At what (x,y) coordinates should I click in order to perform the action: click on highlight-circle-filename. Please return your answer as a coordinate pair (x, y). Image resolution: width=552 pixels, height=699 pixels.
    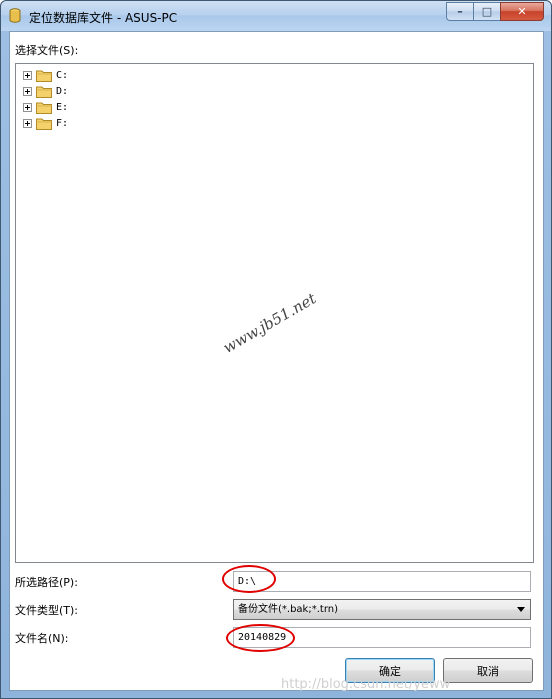
    Looking at the image, I should click on (260, 638).